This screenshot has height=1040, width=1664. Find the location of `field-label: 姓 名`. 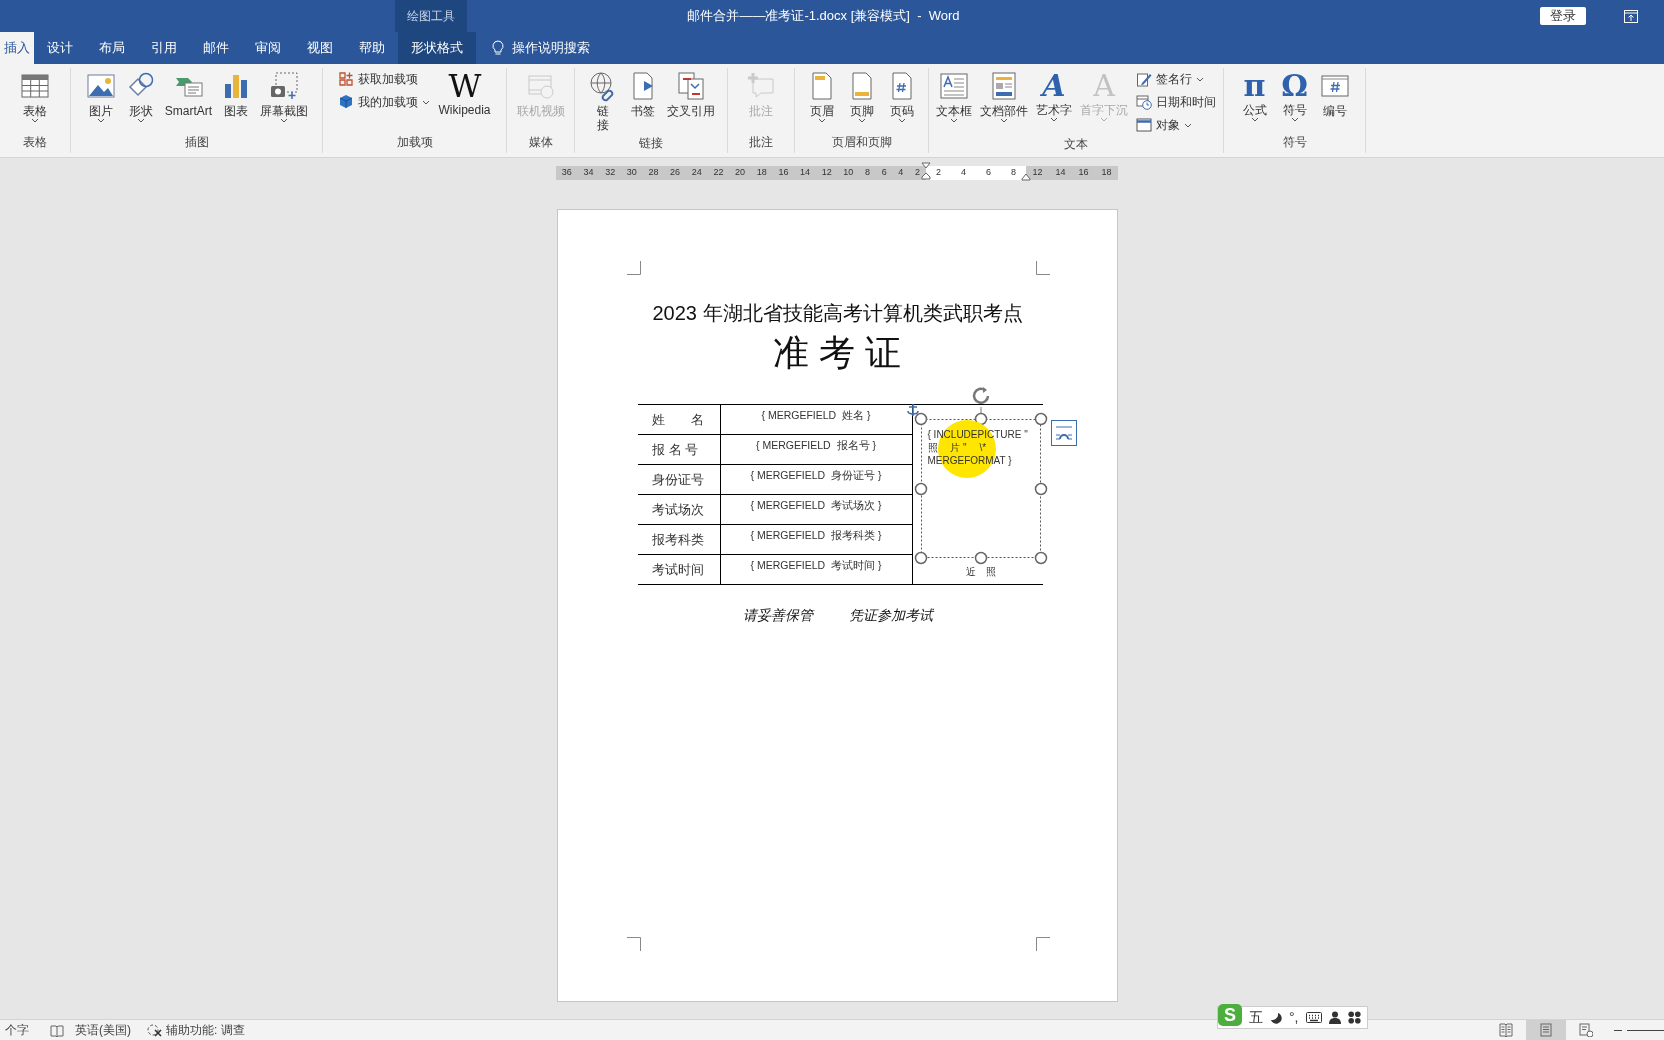

field-label: 姓 名 is located at coordinates (679, 419).